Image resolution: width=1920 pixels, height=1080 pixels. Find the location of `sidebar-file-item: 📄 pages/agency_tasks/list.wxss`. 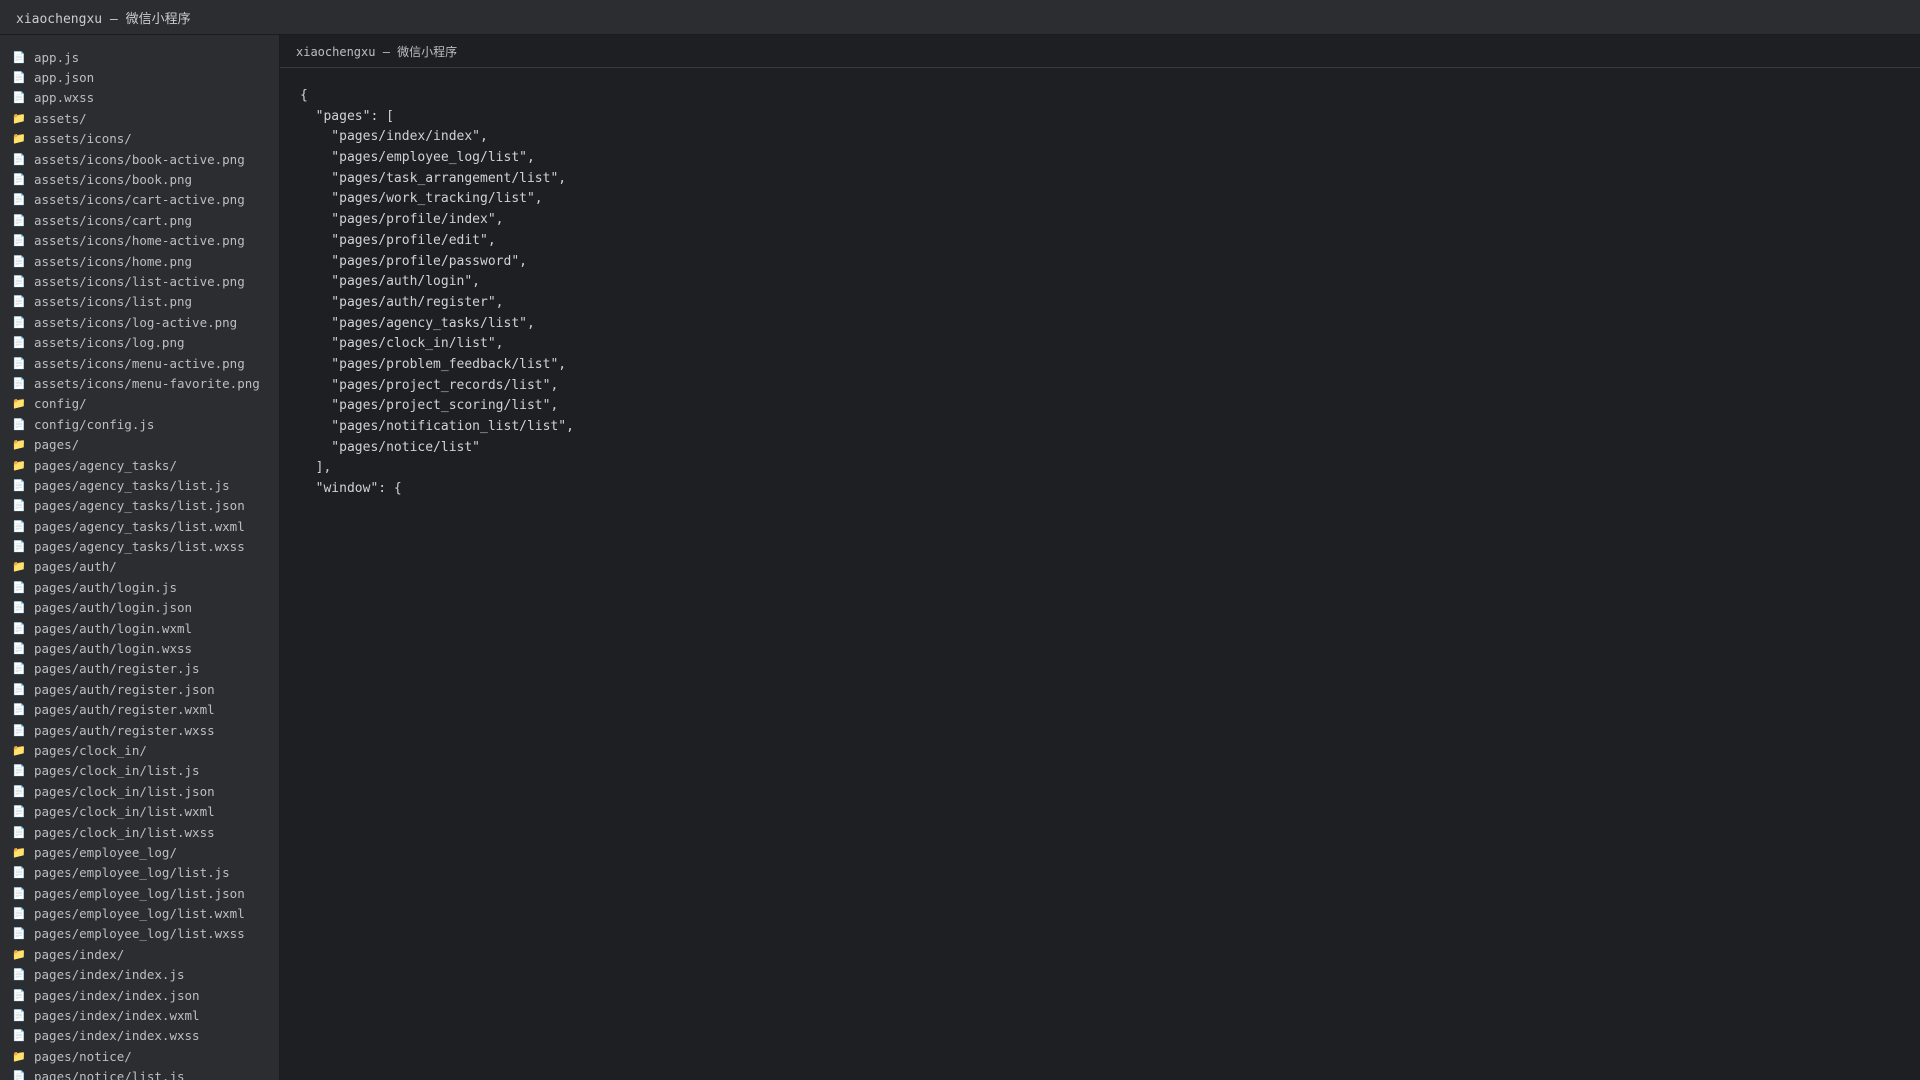

sidebar-file-item: 📄 pages/agency_tasks/list.wxss is located at coordinates (139, 546).